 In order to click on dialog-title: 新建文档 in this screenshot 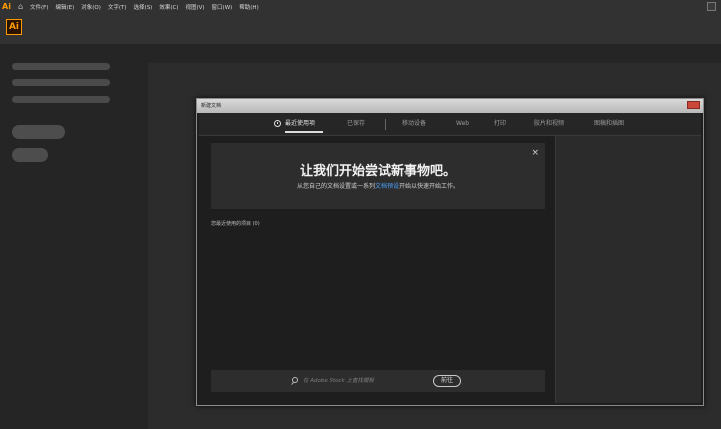, I will do `click(450, 106)`.